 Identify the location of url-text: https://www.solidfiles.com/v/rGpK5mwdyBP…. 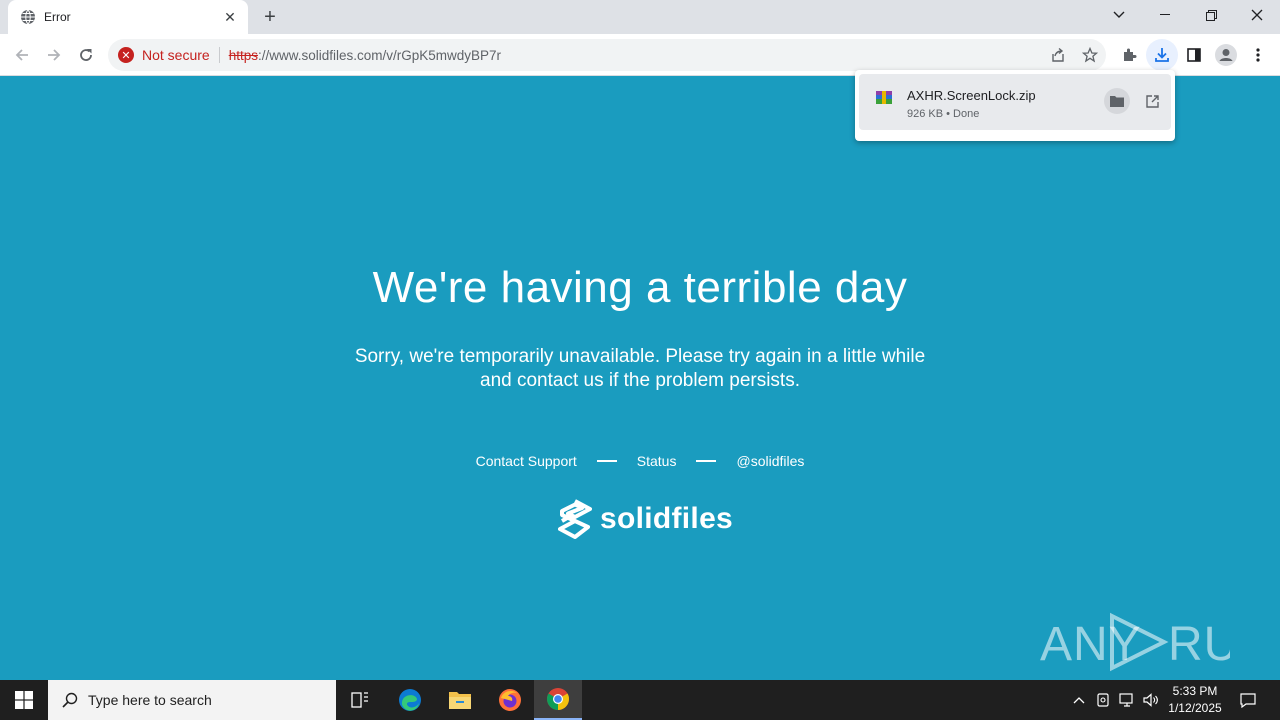
(365, 55).